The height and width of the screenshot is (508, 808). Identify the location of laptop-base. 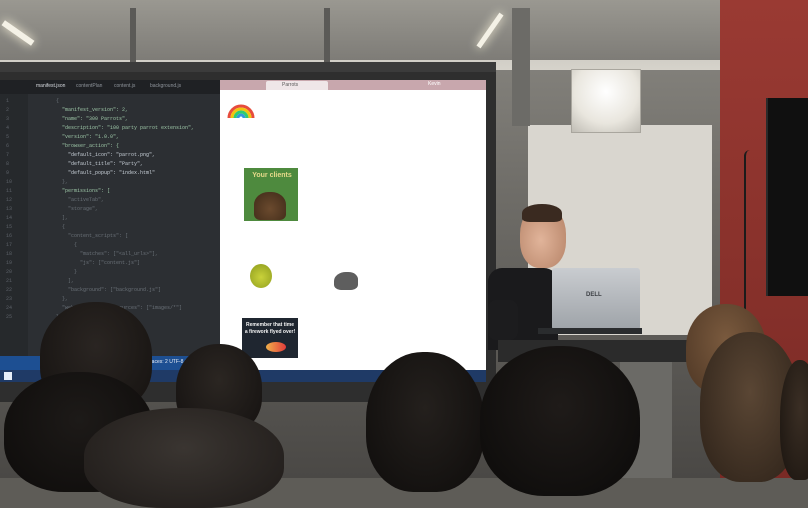
(590, 331).